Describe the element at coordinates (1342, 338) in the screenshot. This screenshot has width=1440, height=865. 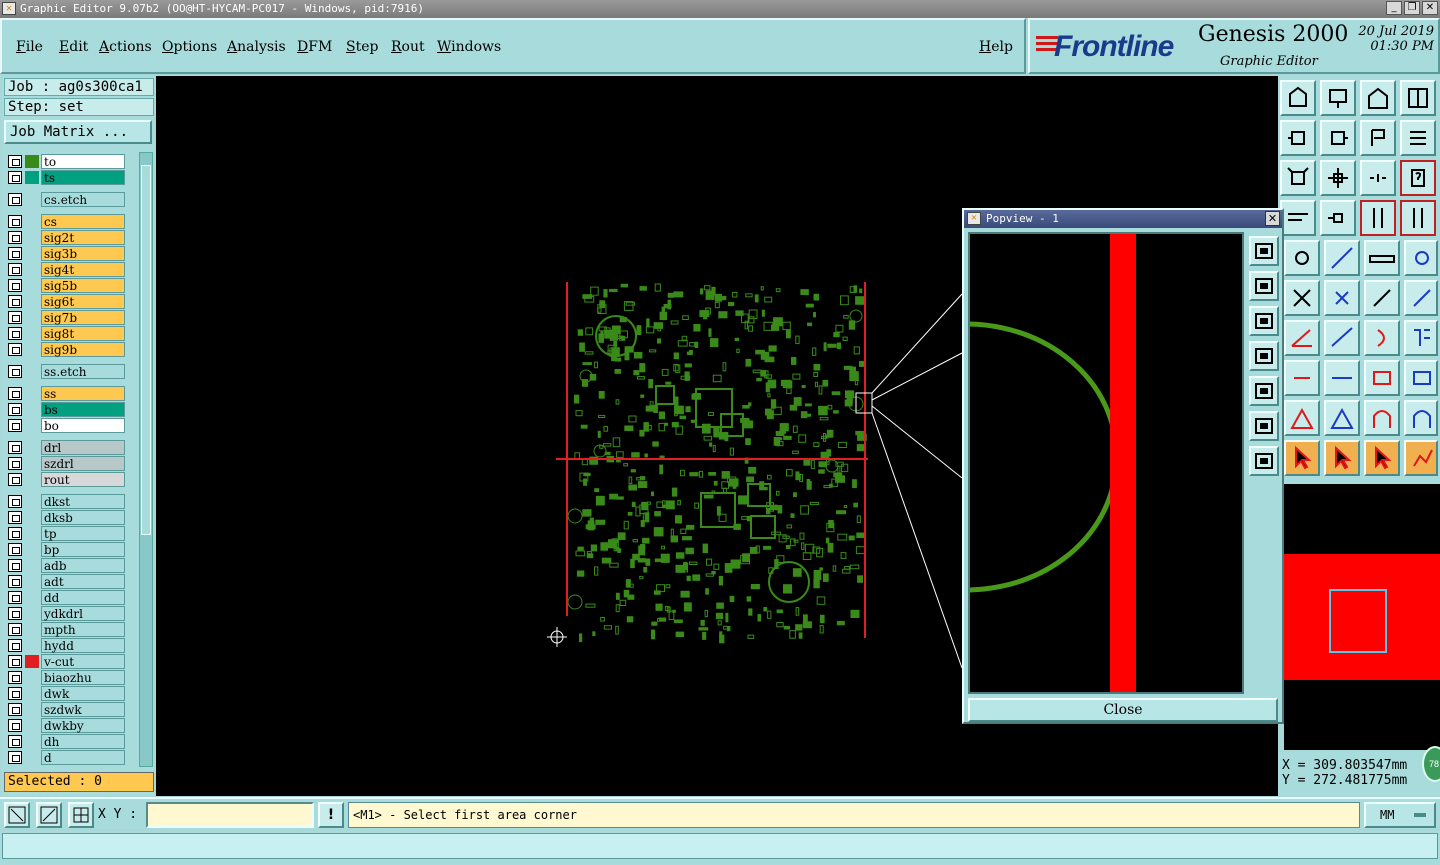
I see `draw-line-icon` at that location.